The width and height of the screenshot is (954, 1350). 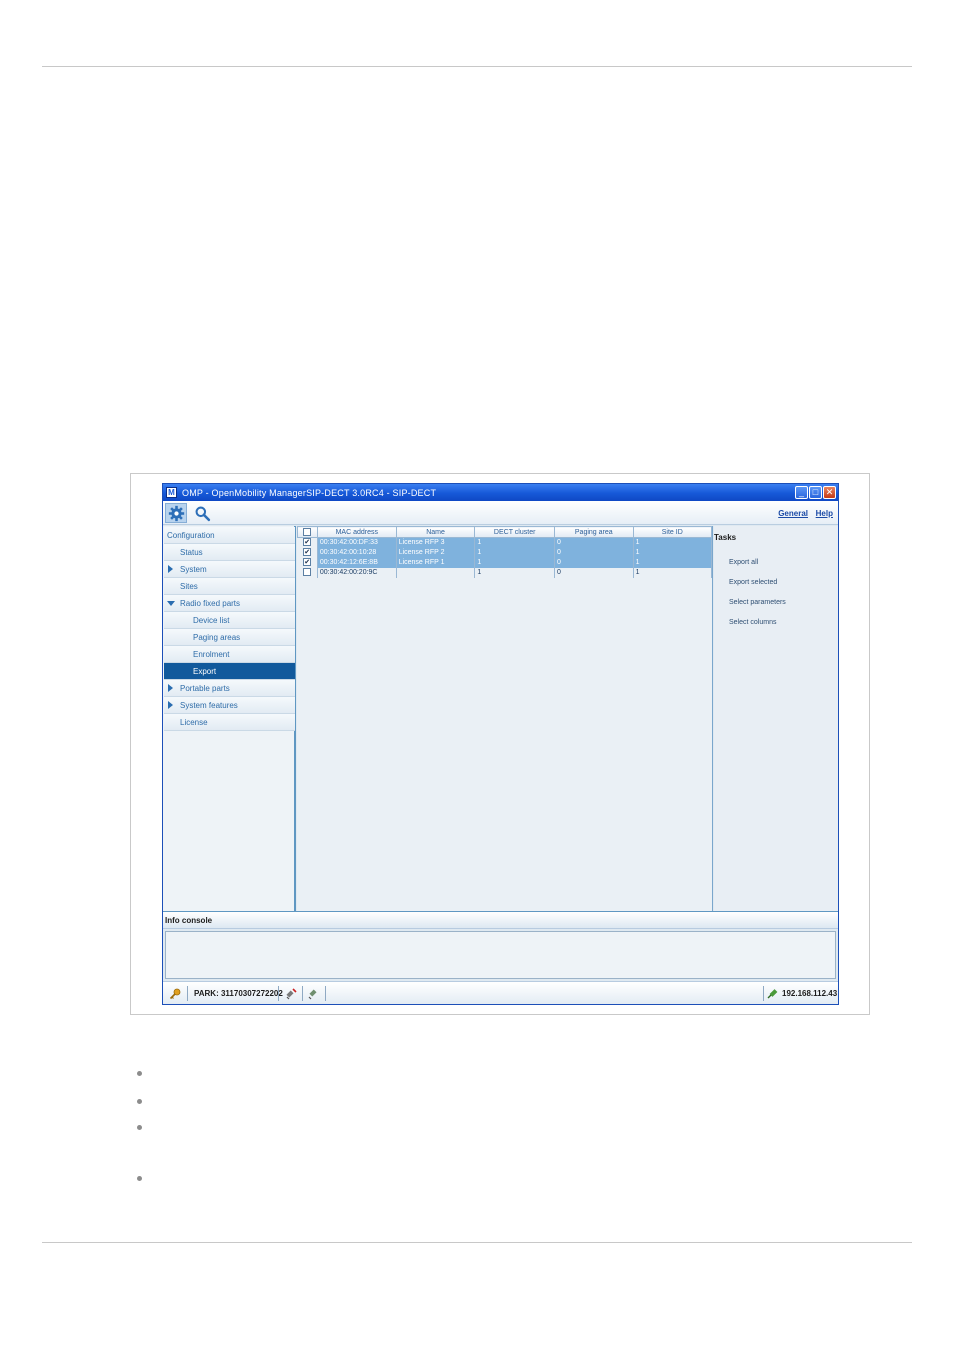 I want to click on key-icon, so click(x=175, y=993).